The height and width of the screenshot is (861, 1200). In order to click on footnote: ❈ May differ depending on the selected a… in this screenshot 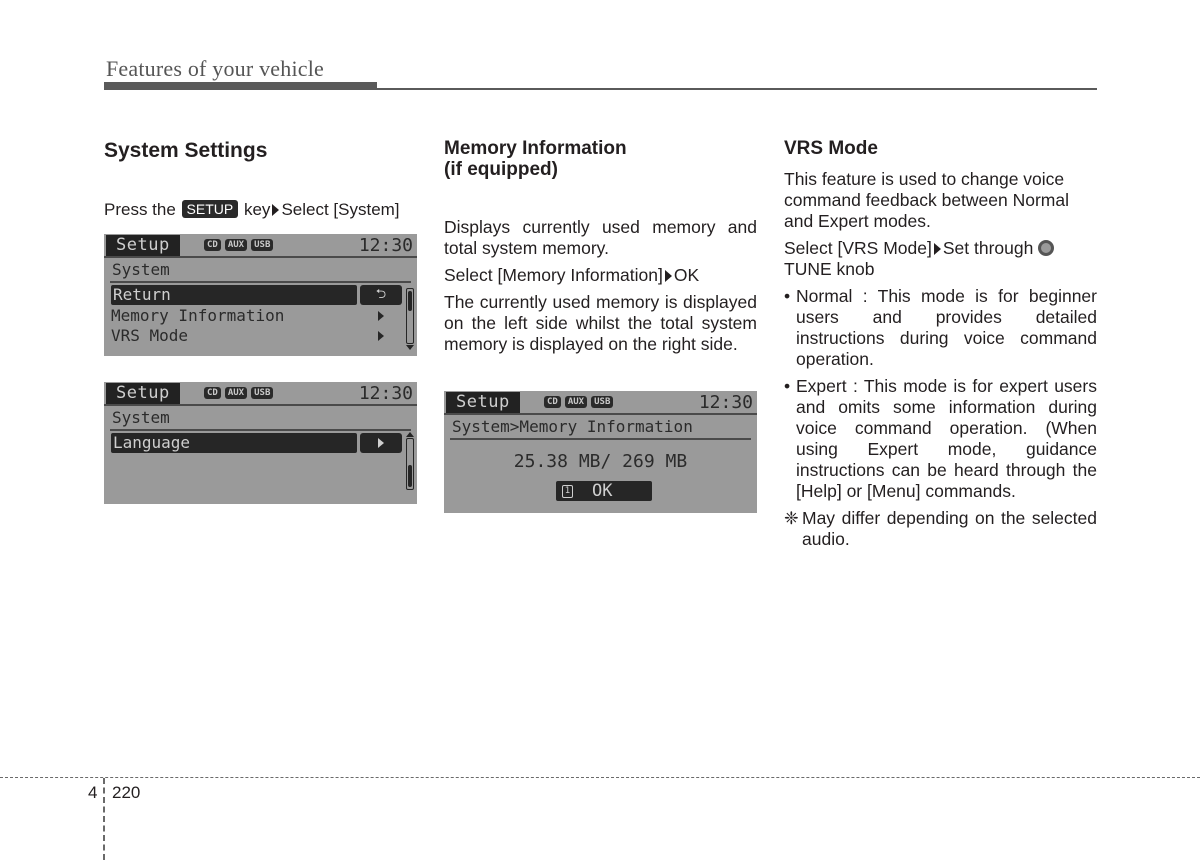, I will do `click(940, 529)`.